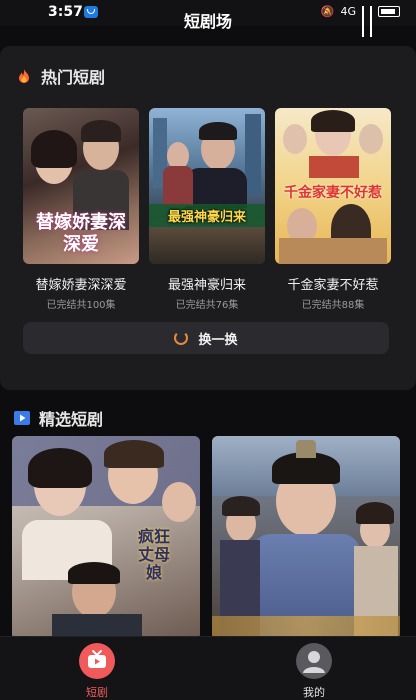 Image resolution: width=416 pixels, height=700 pixels. I want to click on refresh-label: 换一换, so click(218, 340).